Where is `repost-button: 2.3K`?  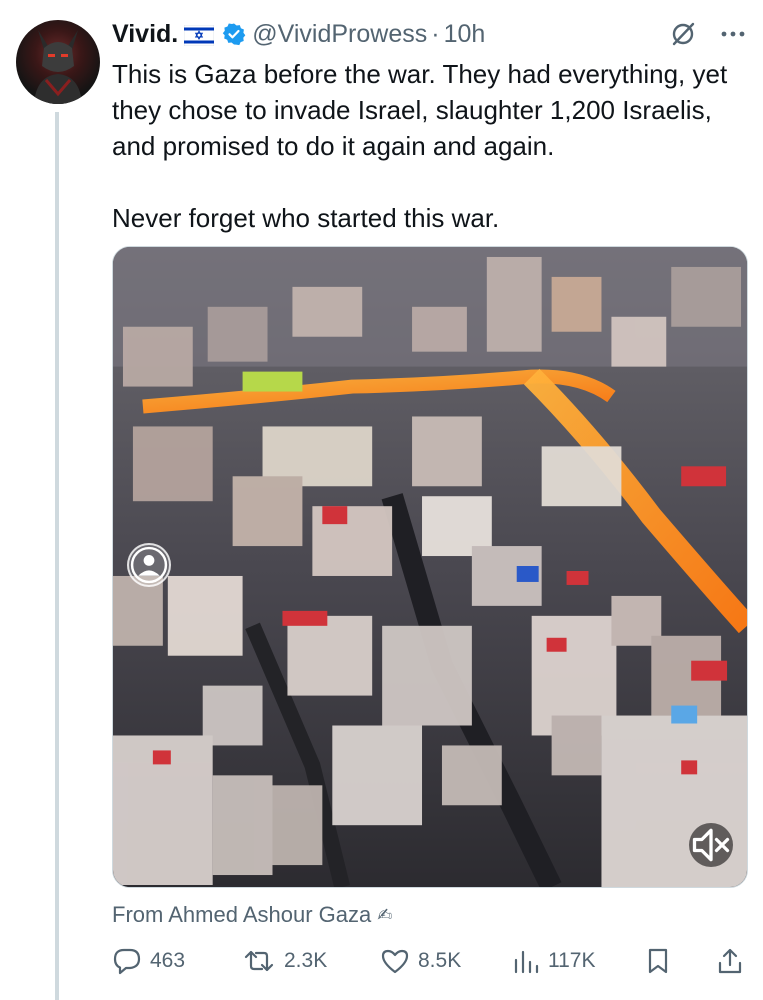
repost-button: 2.3K is located at coordinates (284, 961).